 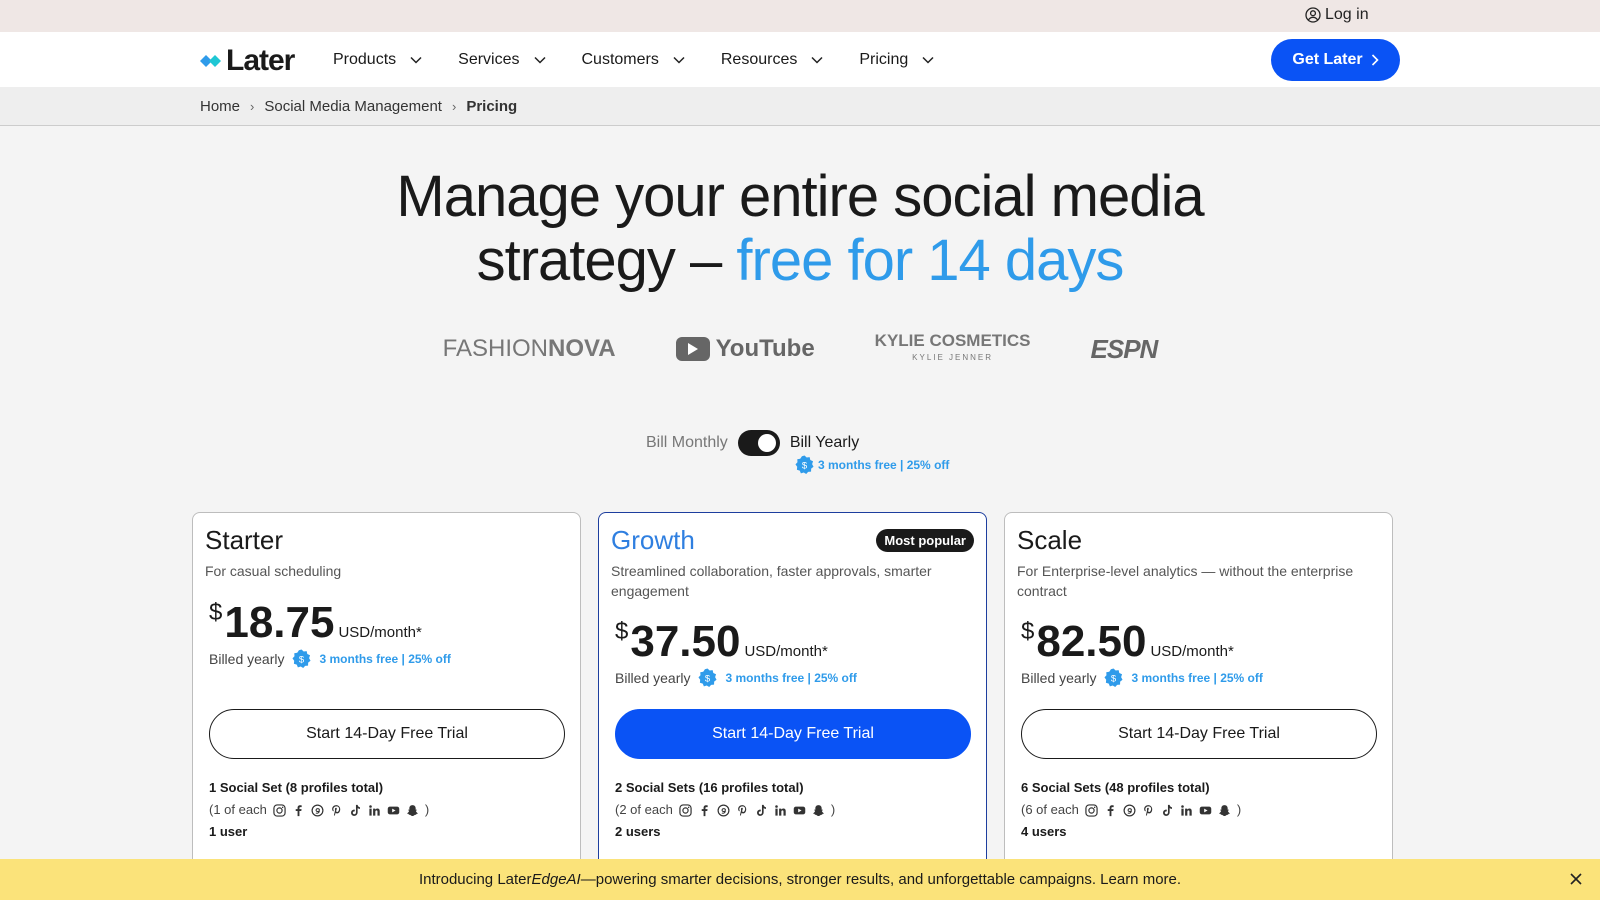 What do you see at coordinates (1327, 59) in the screenshot?
I see `get-later-label: Get Later` at bounding box center [1327, 59].